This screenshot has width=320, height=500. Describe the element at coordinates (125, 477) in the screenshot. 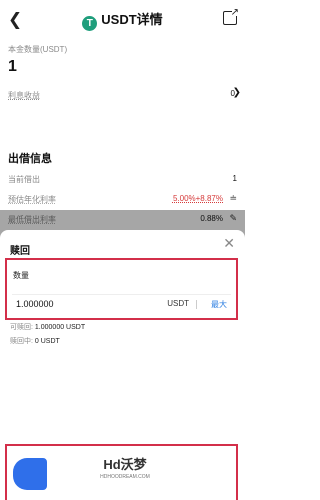

I see `watermark-sub: HDHOODREAM.COM` at that location.